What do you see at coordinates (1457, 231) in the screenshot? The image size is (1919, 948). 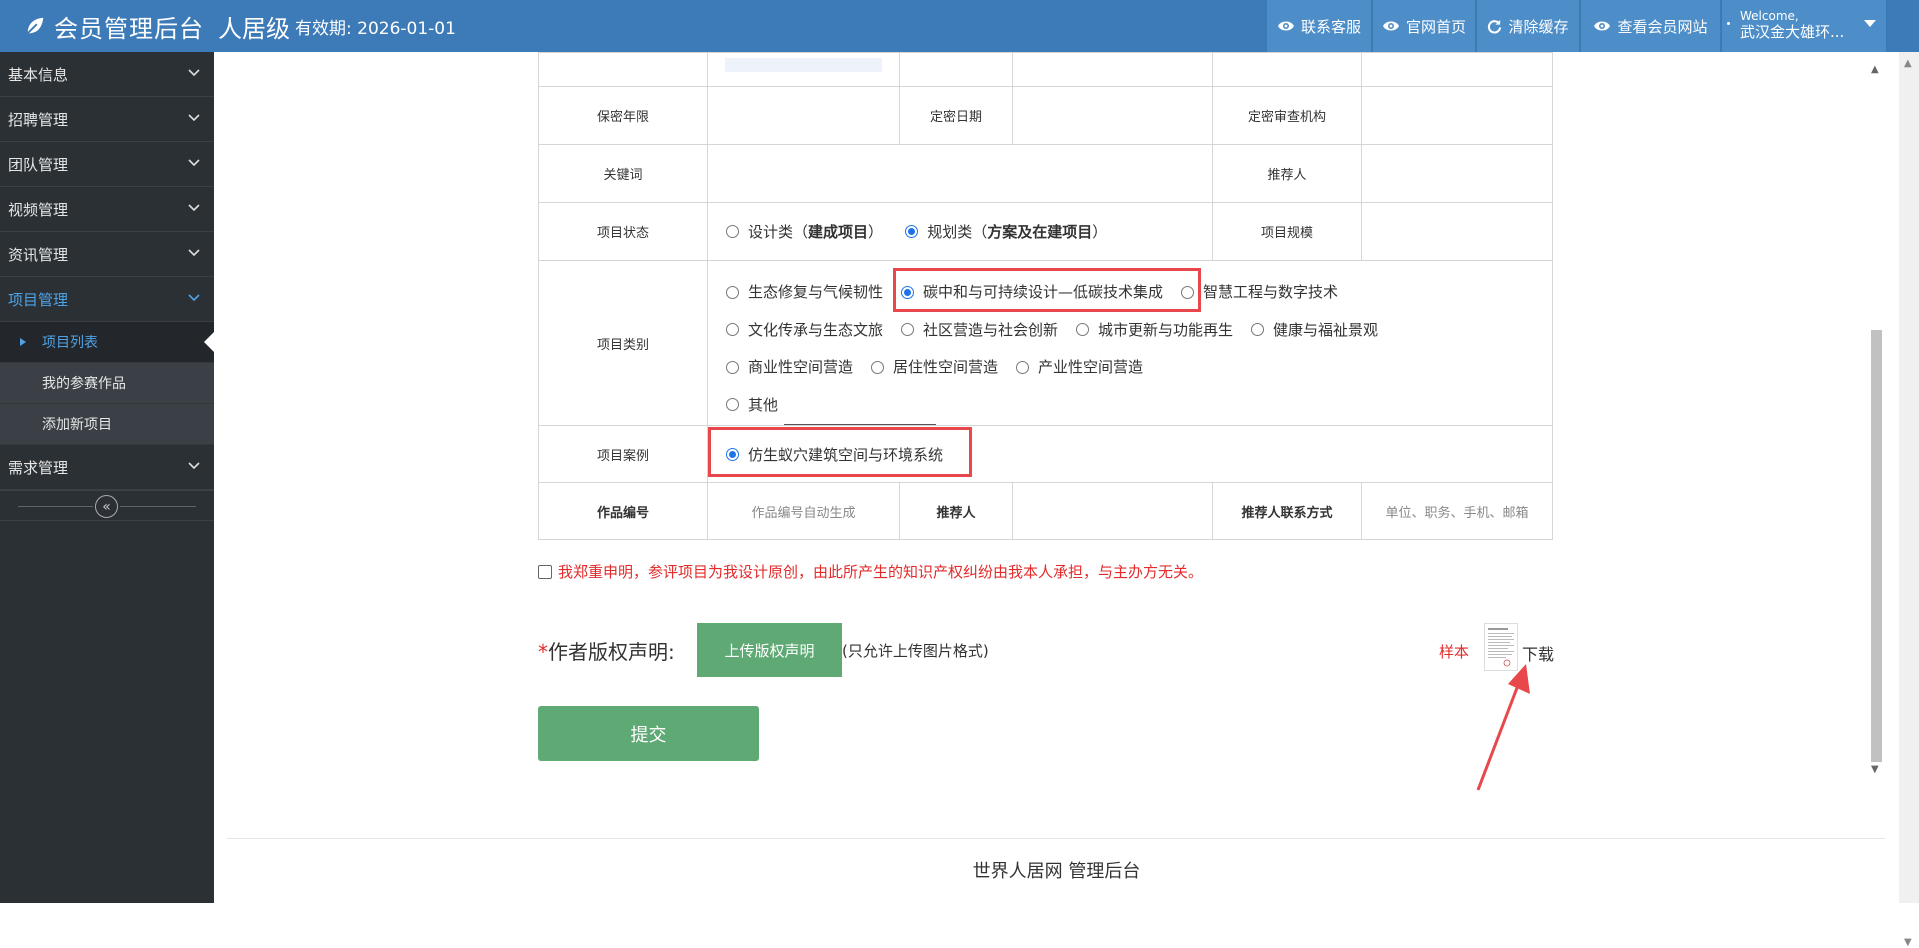 I see `project-scale-input` at bounding box center [1457, 231].